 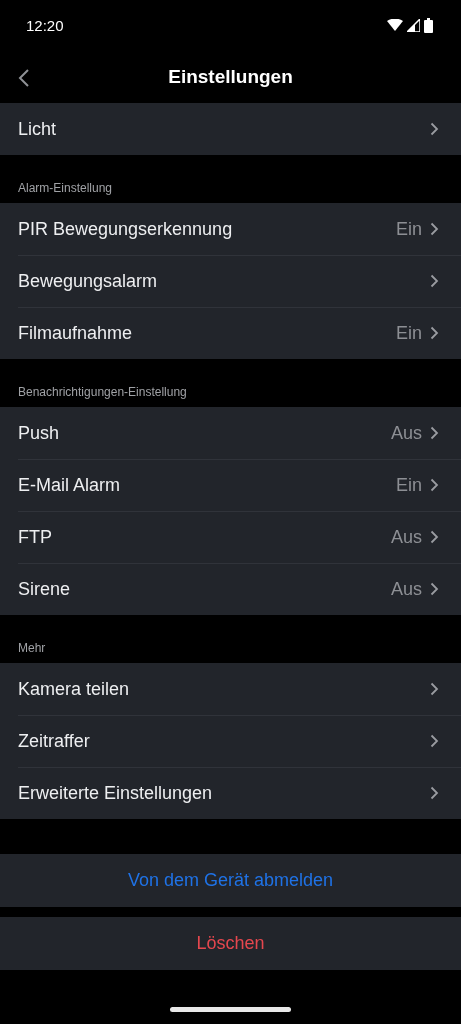 I want to click on settings-row: Bewegungsalarm, so click(x=230, y=281).